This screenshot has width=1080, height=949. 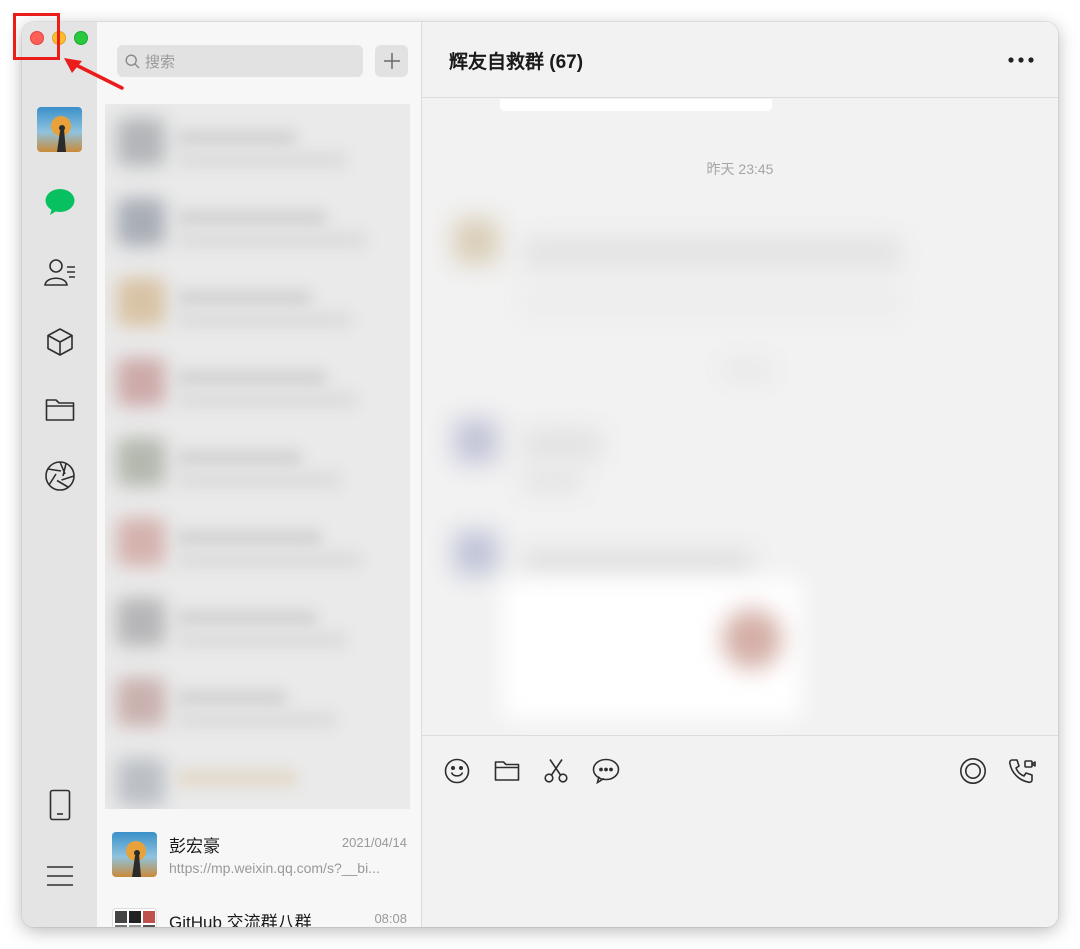 What do you see at coordinates (374, 842) in the screenshot?
I see `chat-time: 2021/04/14` at bounding box center [374, 842].